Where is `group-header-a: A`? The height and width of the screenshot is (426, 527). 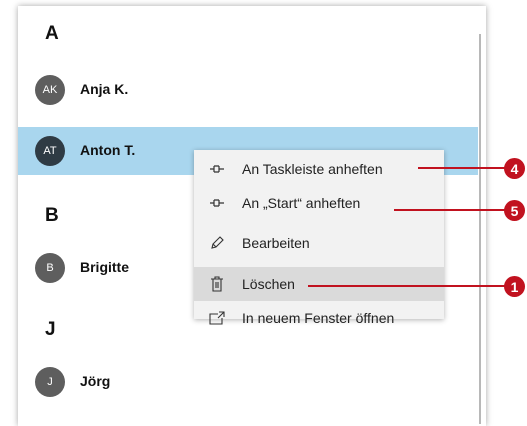
group-header-a: A is located at coordinates (52, 33).